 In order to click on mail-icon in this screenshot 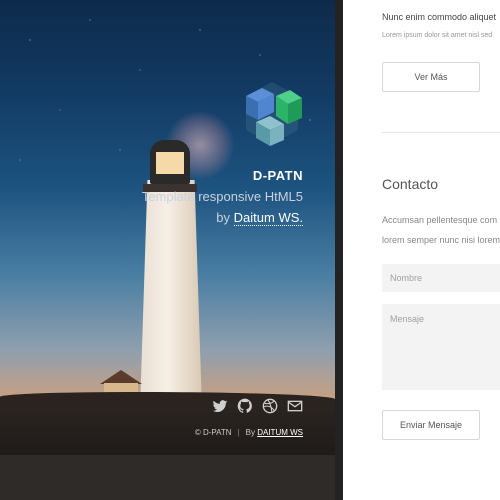, I will do `click(295, 406)`.